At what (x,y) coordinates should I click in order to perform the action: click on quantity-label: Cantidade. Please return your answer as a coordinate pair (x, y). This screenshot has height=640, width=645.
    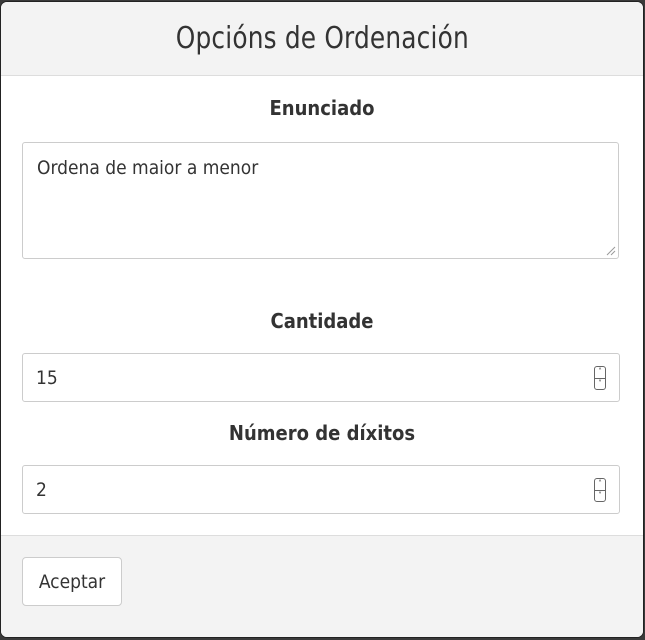
    Looking at the image, I should click on (322, 321).